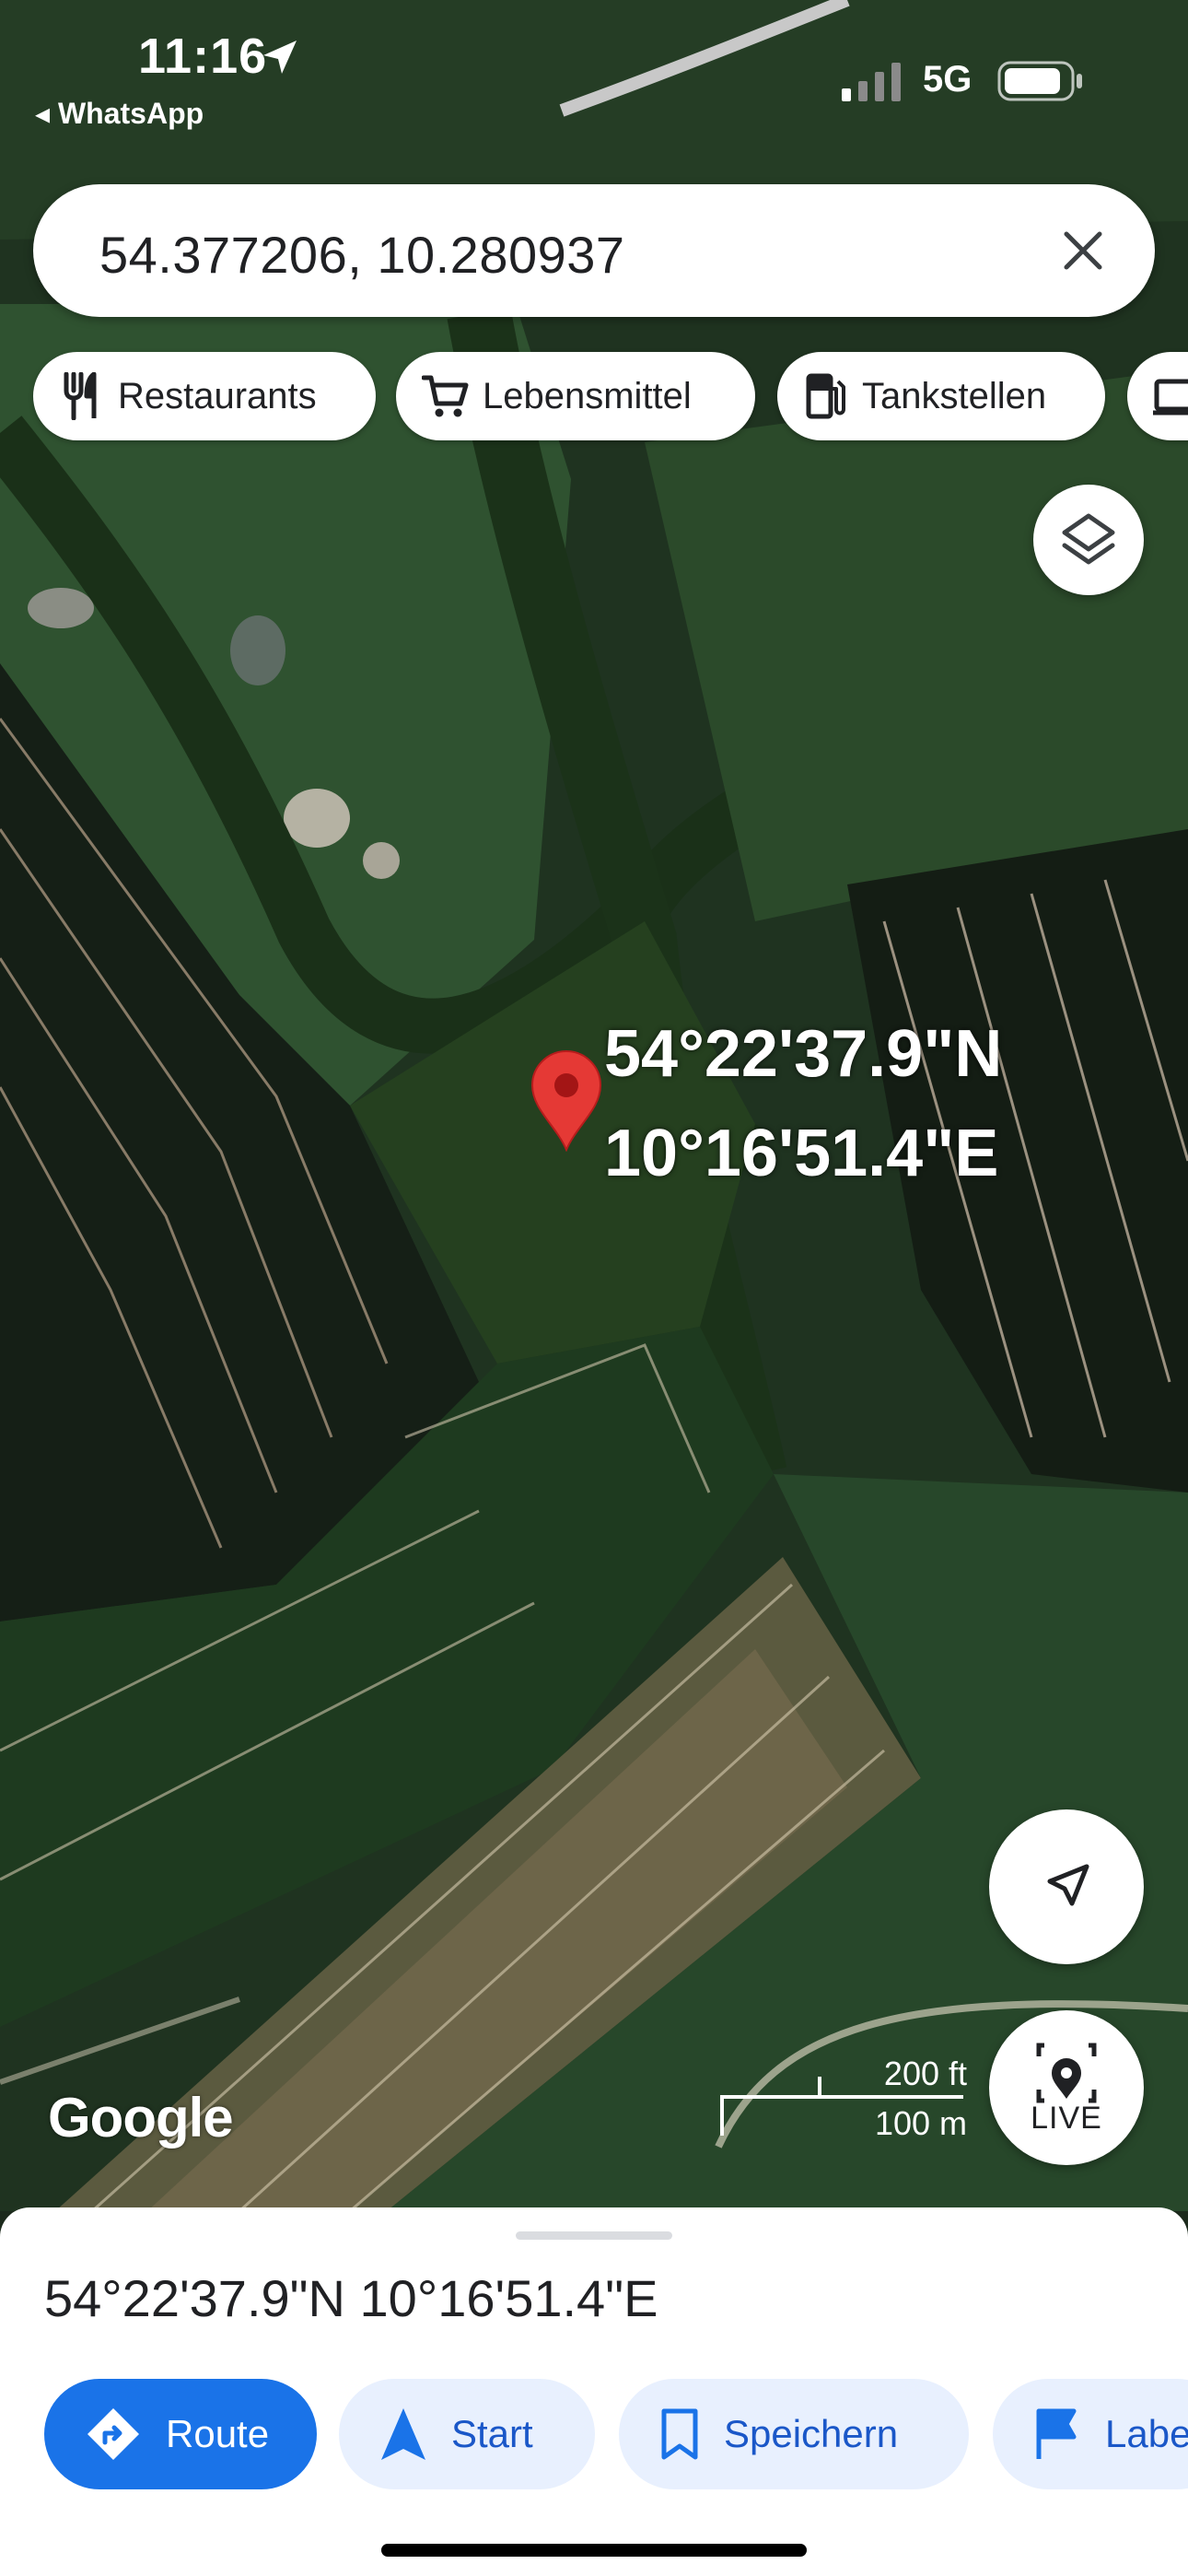 This screenshot has height=2576, width=1188. I want to click on start-button: Start, so click(467, 2434).